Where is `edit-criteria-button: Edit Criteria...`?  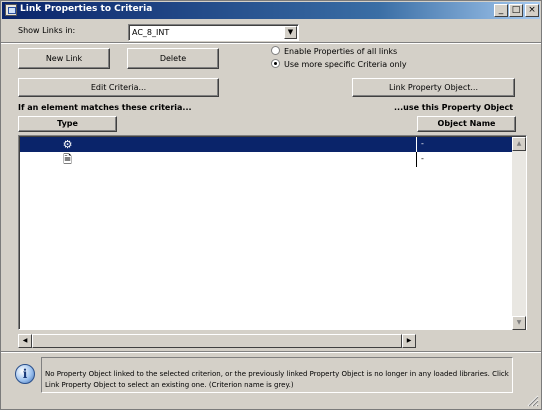 edit-criteria-button: Edit Criteria... is located at coordinates (118, 87).